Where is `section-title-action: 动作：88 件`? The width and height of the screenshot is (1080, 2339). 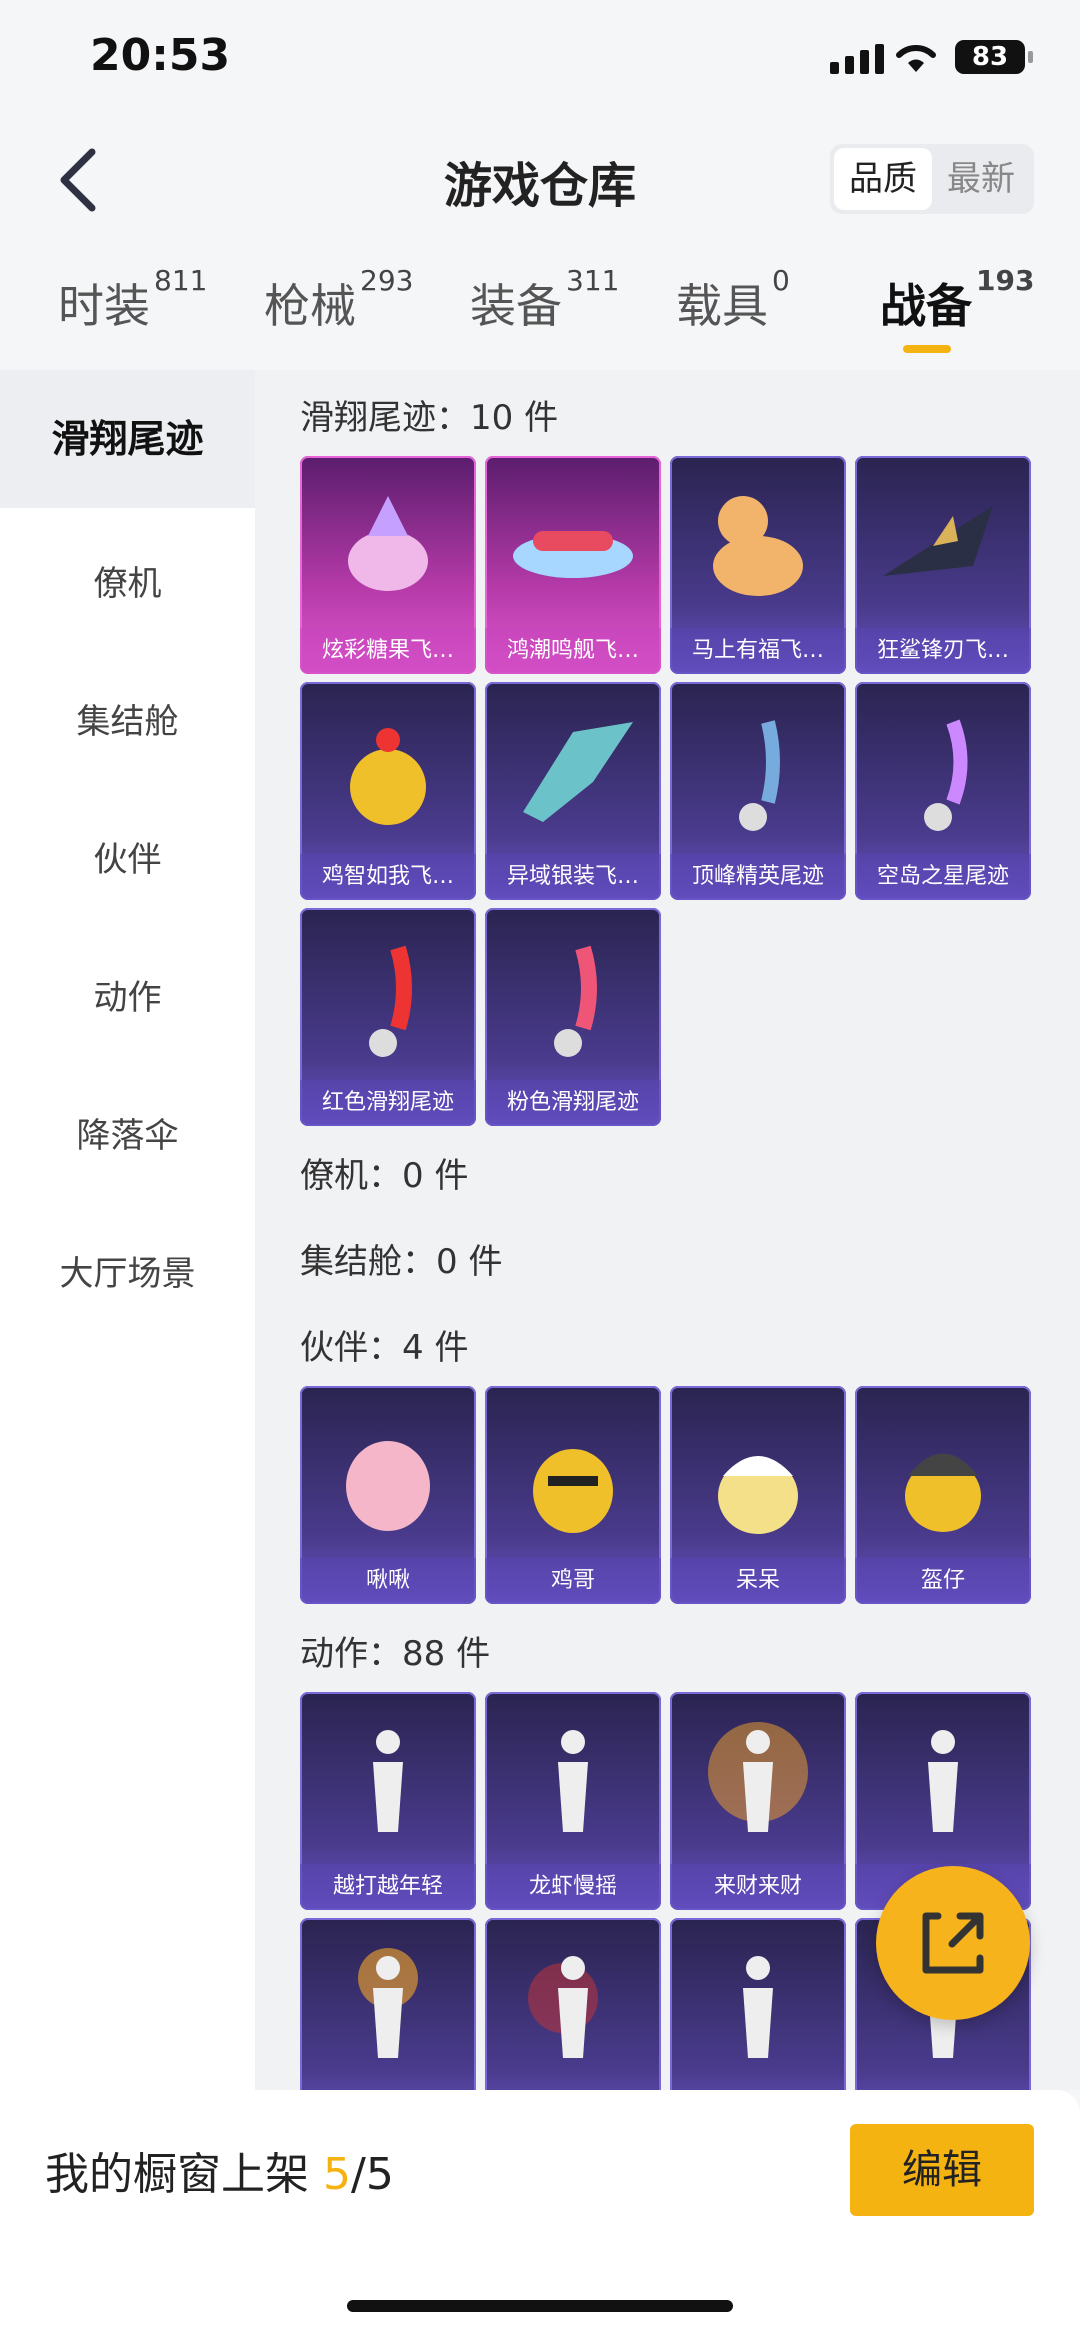
section-title-action: 动作：88 件 is located at coordinates (395, 1654).